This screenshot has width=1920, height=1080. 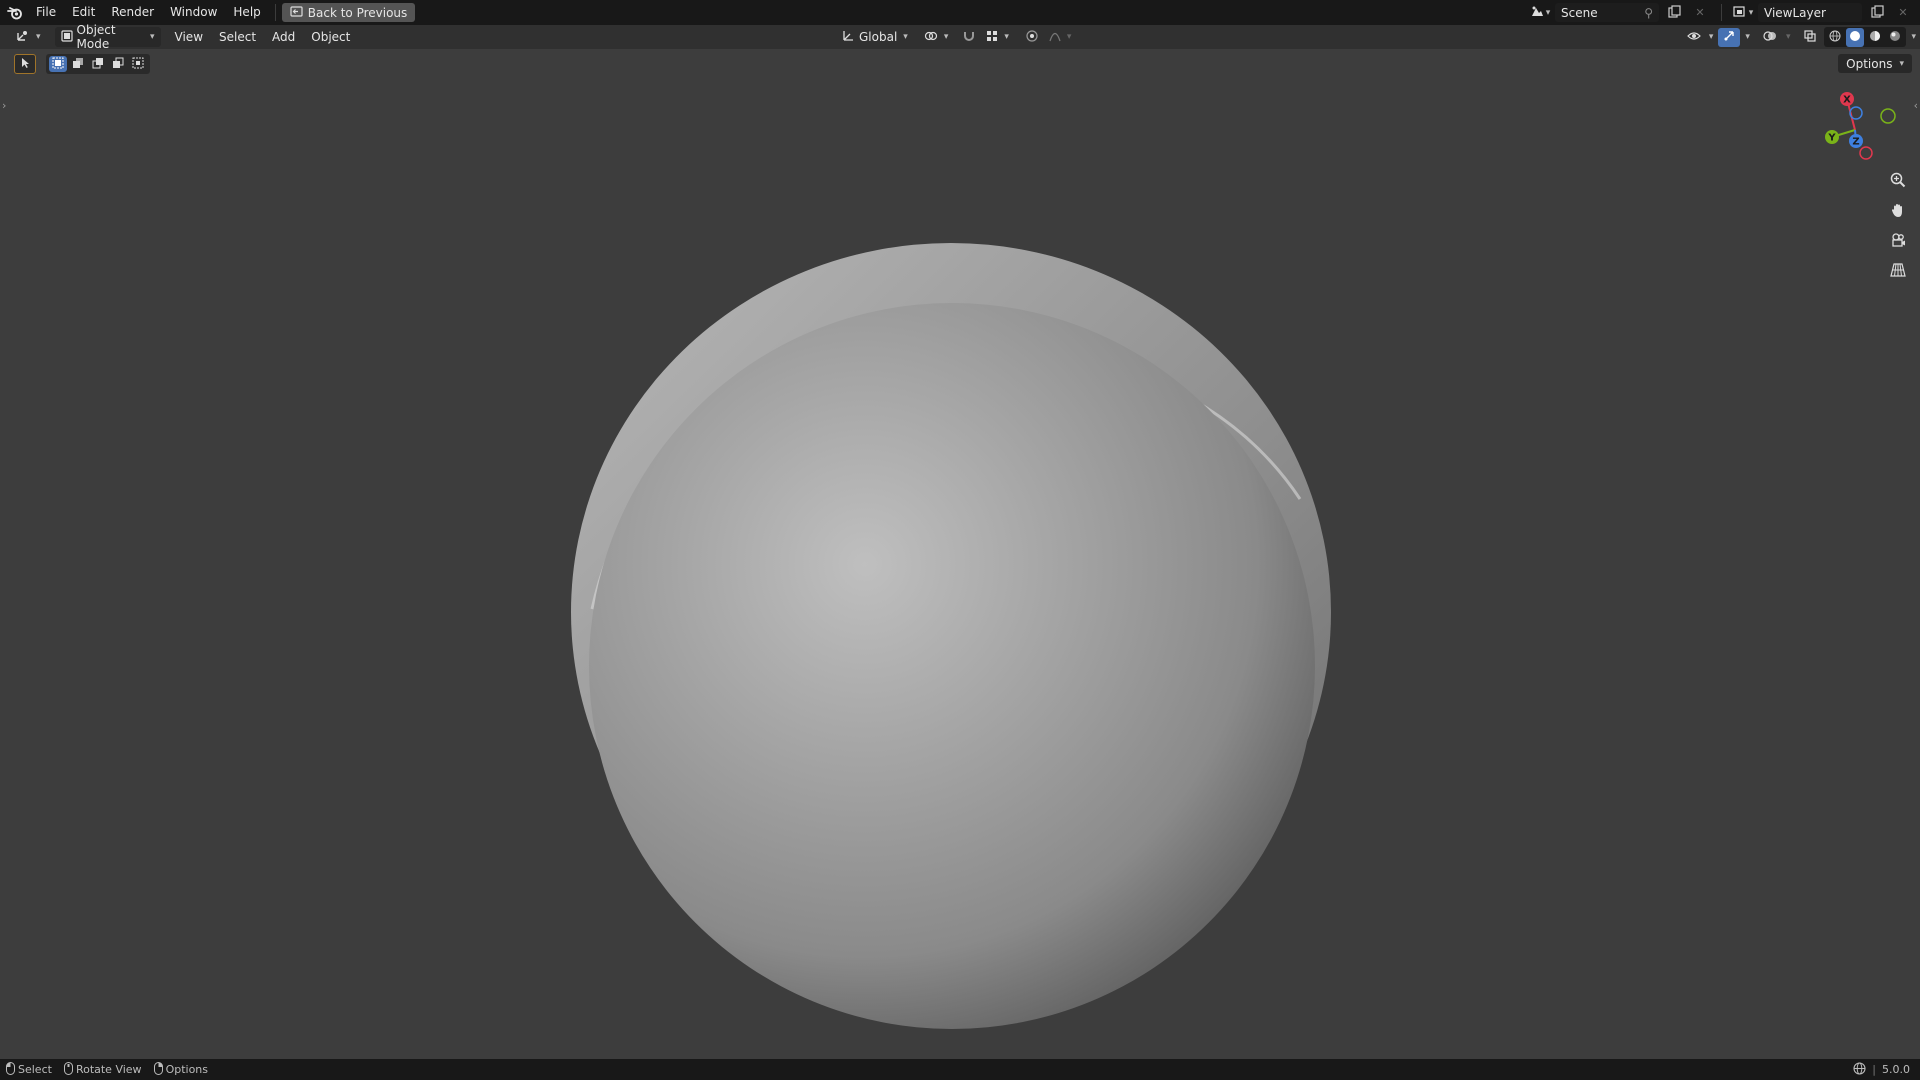 What do you see at coordinates (936, 37) in the screenshot?
I see `pivot-point-dropdown: ▾` at bounding box center [936, 37].